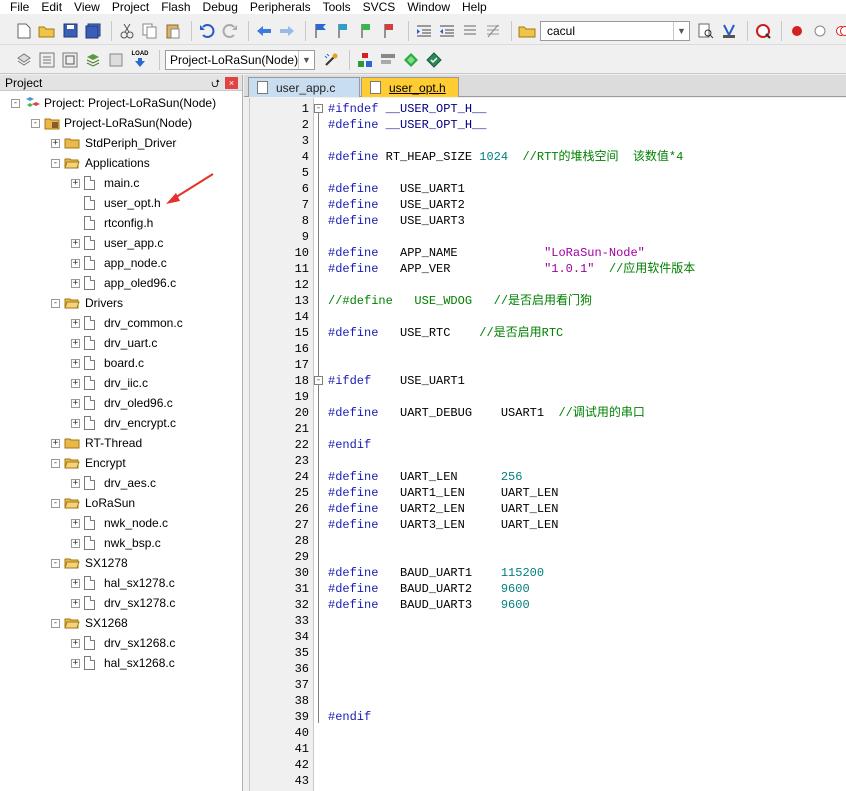  What do you see at coordinates (396, 381) in the screenshot?
I see `code-line: #ifdef USE_UART1` at bounding box center [396, 381].